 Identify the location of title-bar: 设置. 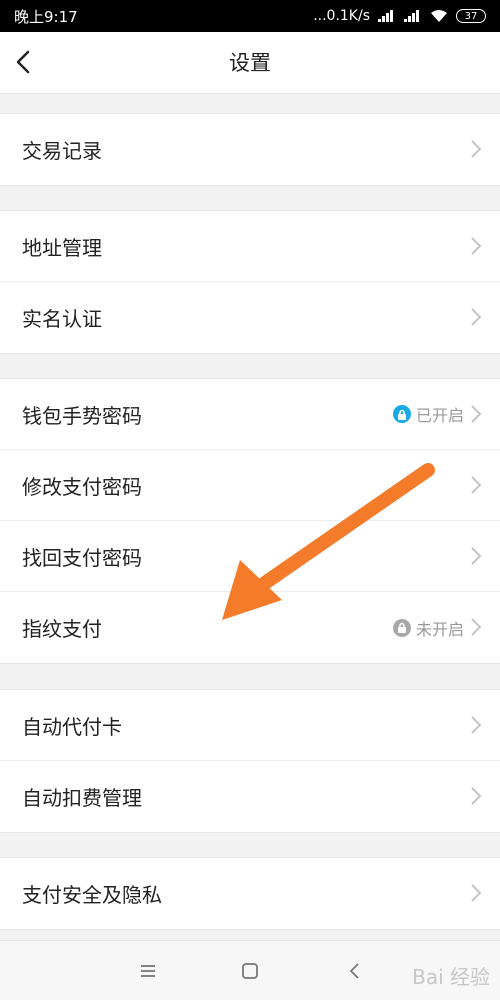
(250, 63).